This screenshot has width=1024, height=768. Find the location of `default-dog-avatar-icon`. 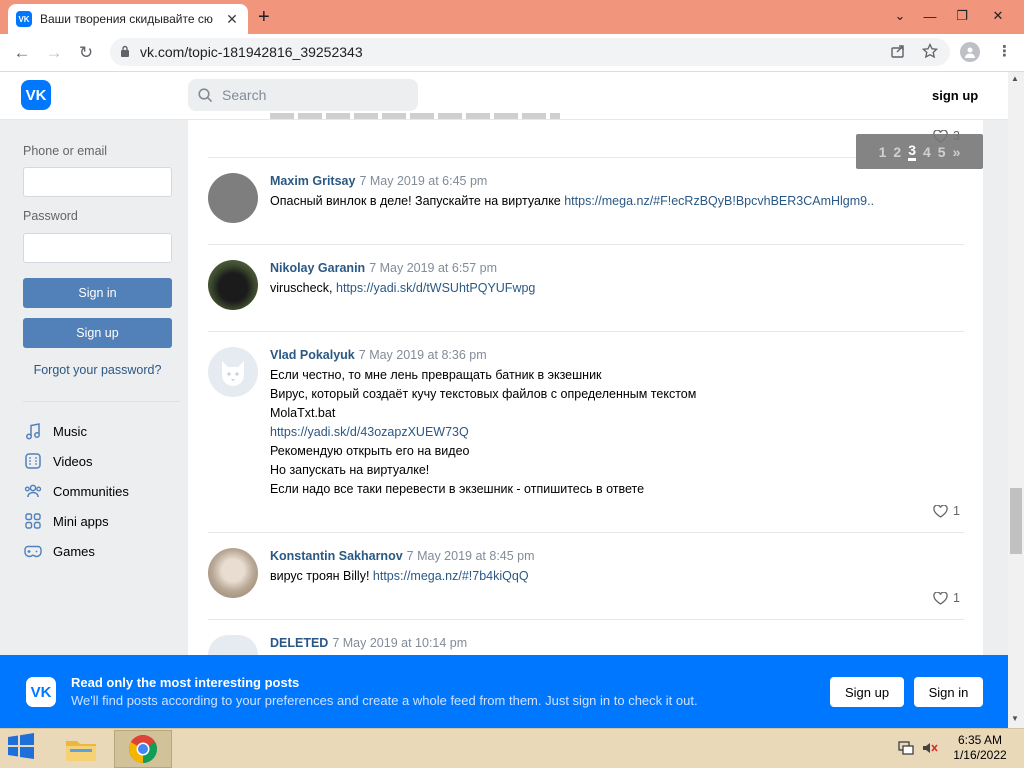

default-dog-avatar-icon is located at coordinates (233, 373).